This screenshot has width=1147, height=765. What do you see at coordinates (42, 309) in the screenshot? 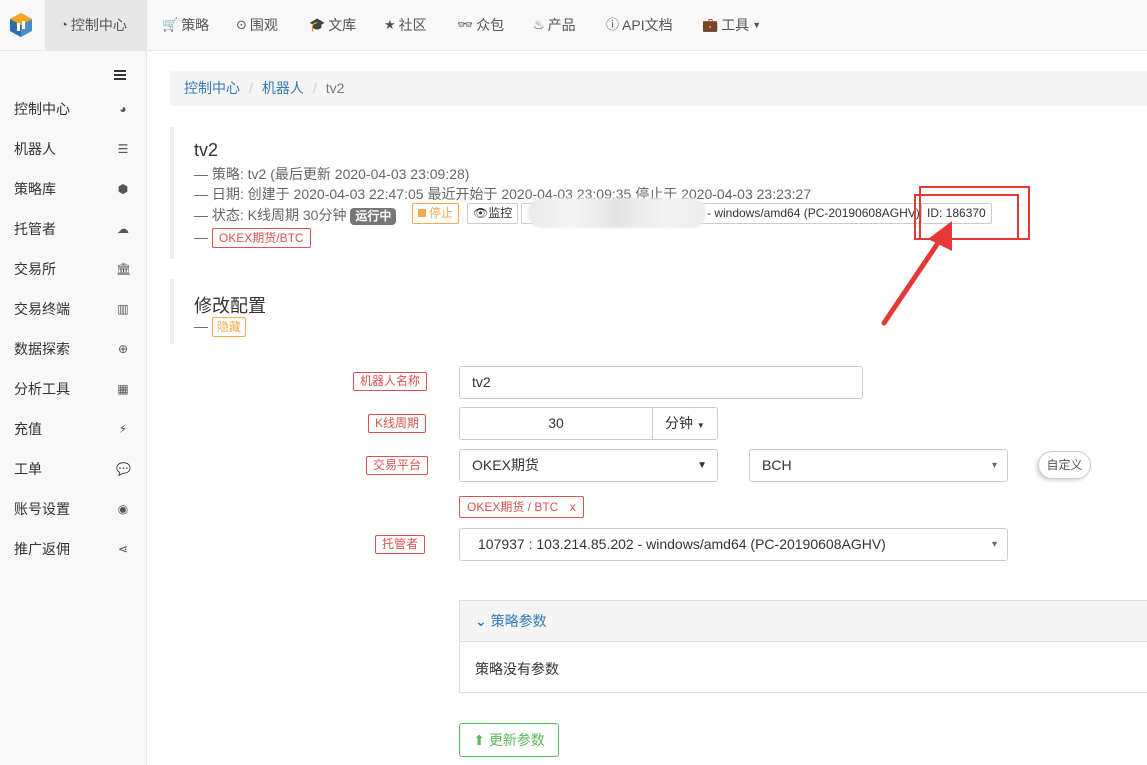
I see `sidebar-item-label: 交易终端` at bounding box center [42, 309].